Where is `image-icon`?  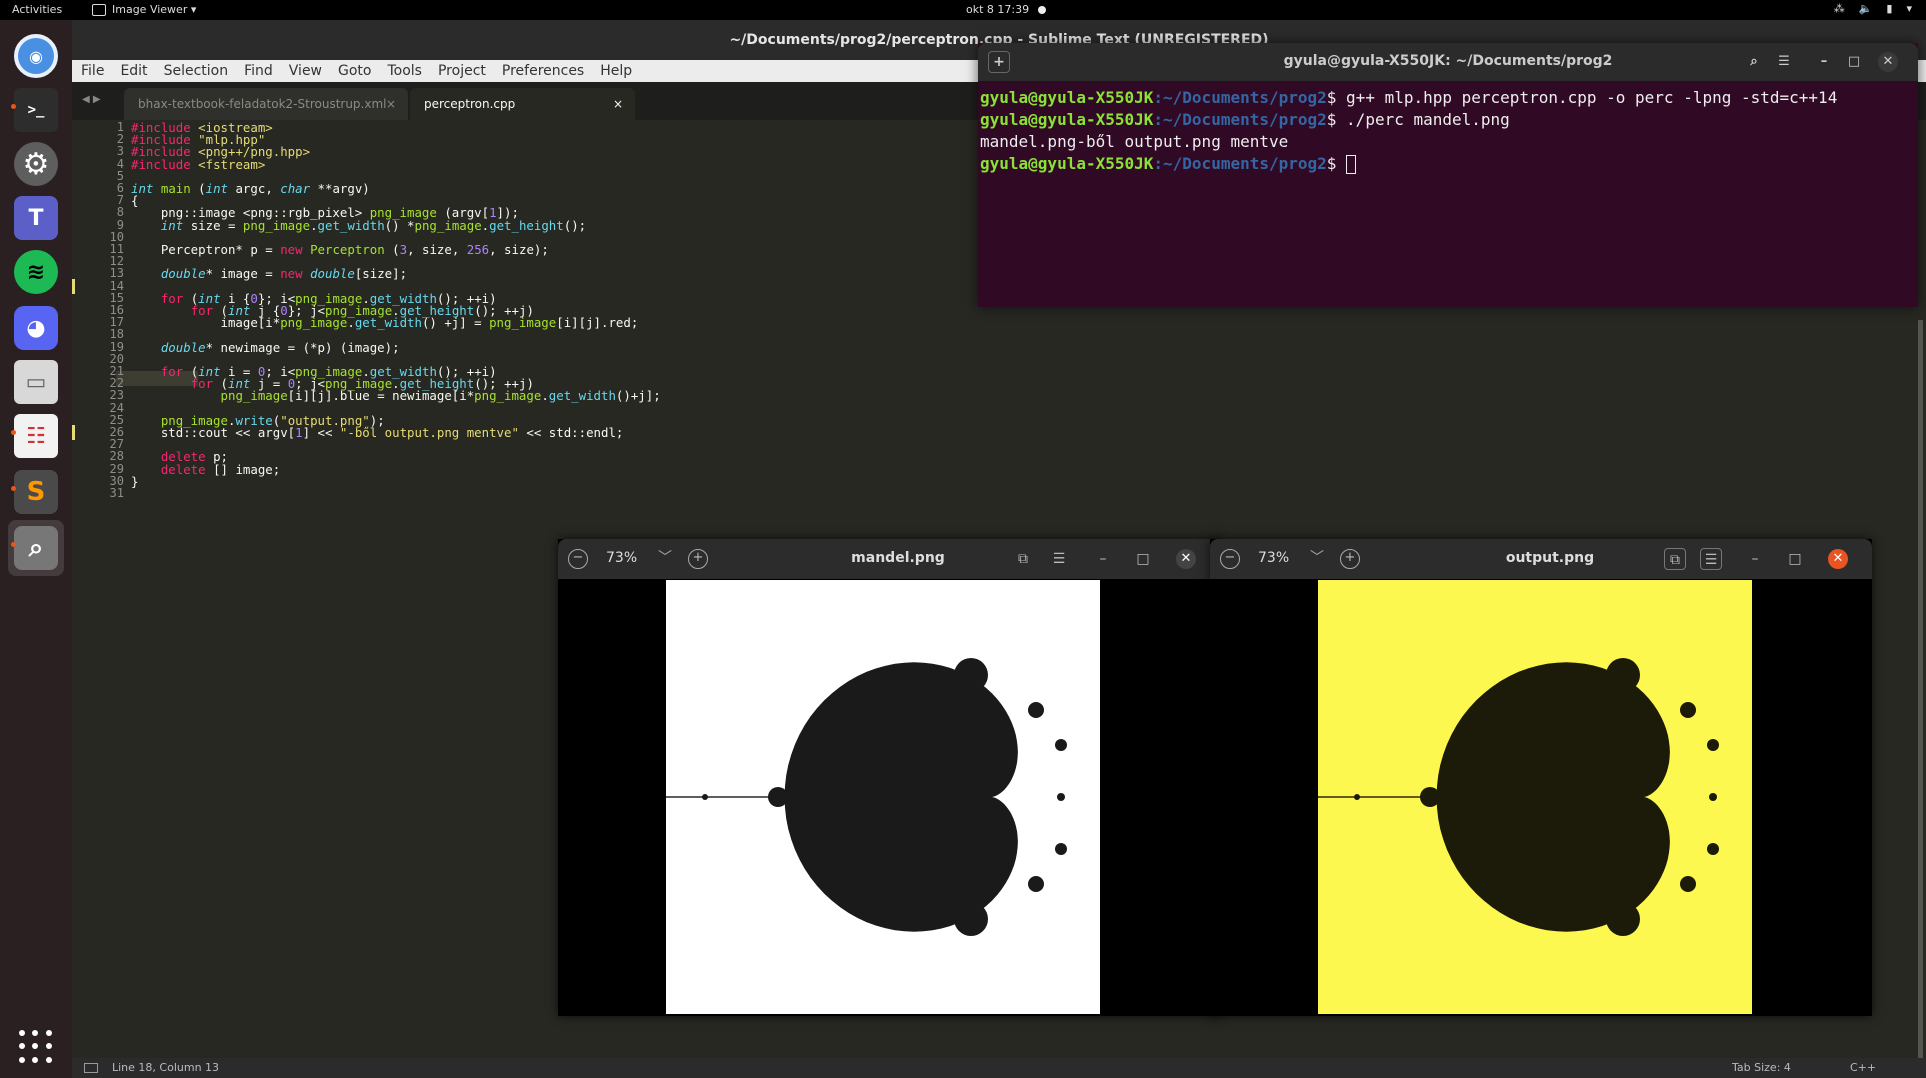
image-icon is located at coordinates (99, 9).